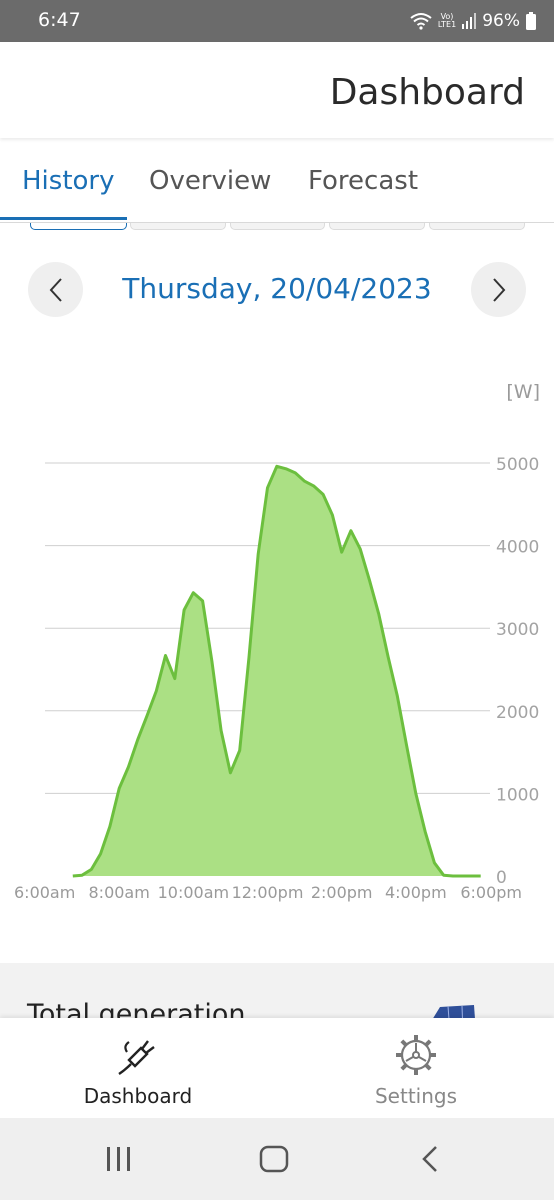 This screenshot has width=554, height=1200. What do you see at coordinates (363, 181) in the screenshot?
I see `tab-forecast: Forecast` at bounding box center [363, 181].